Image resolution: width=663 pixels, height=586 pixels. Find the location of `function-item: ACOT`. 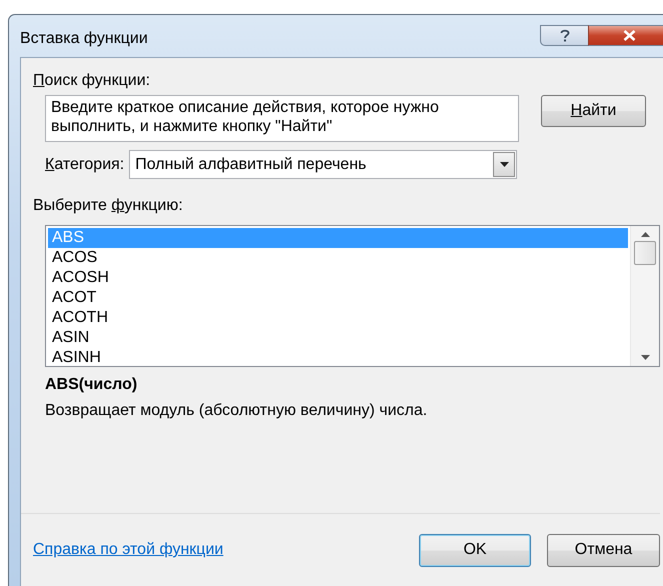

function-item: ACOT is located at coordinates (338, 298).